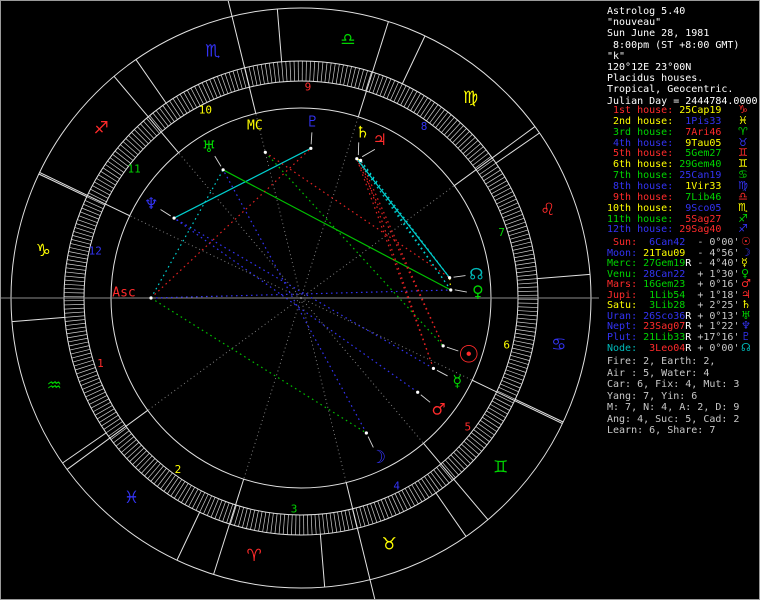 This screenshot has width=760, height=600. I want to click on house-number-9: 9, so click(308, 87).